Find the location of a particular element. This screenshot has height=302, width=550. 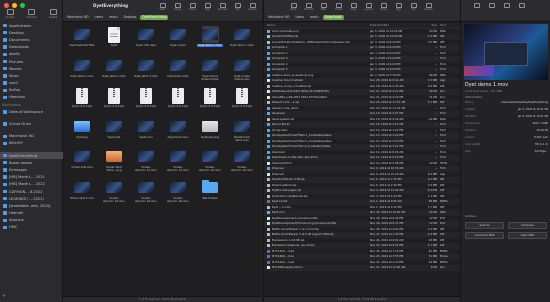

preview-tool-button is located at coordinates (476, 7).